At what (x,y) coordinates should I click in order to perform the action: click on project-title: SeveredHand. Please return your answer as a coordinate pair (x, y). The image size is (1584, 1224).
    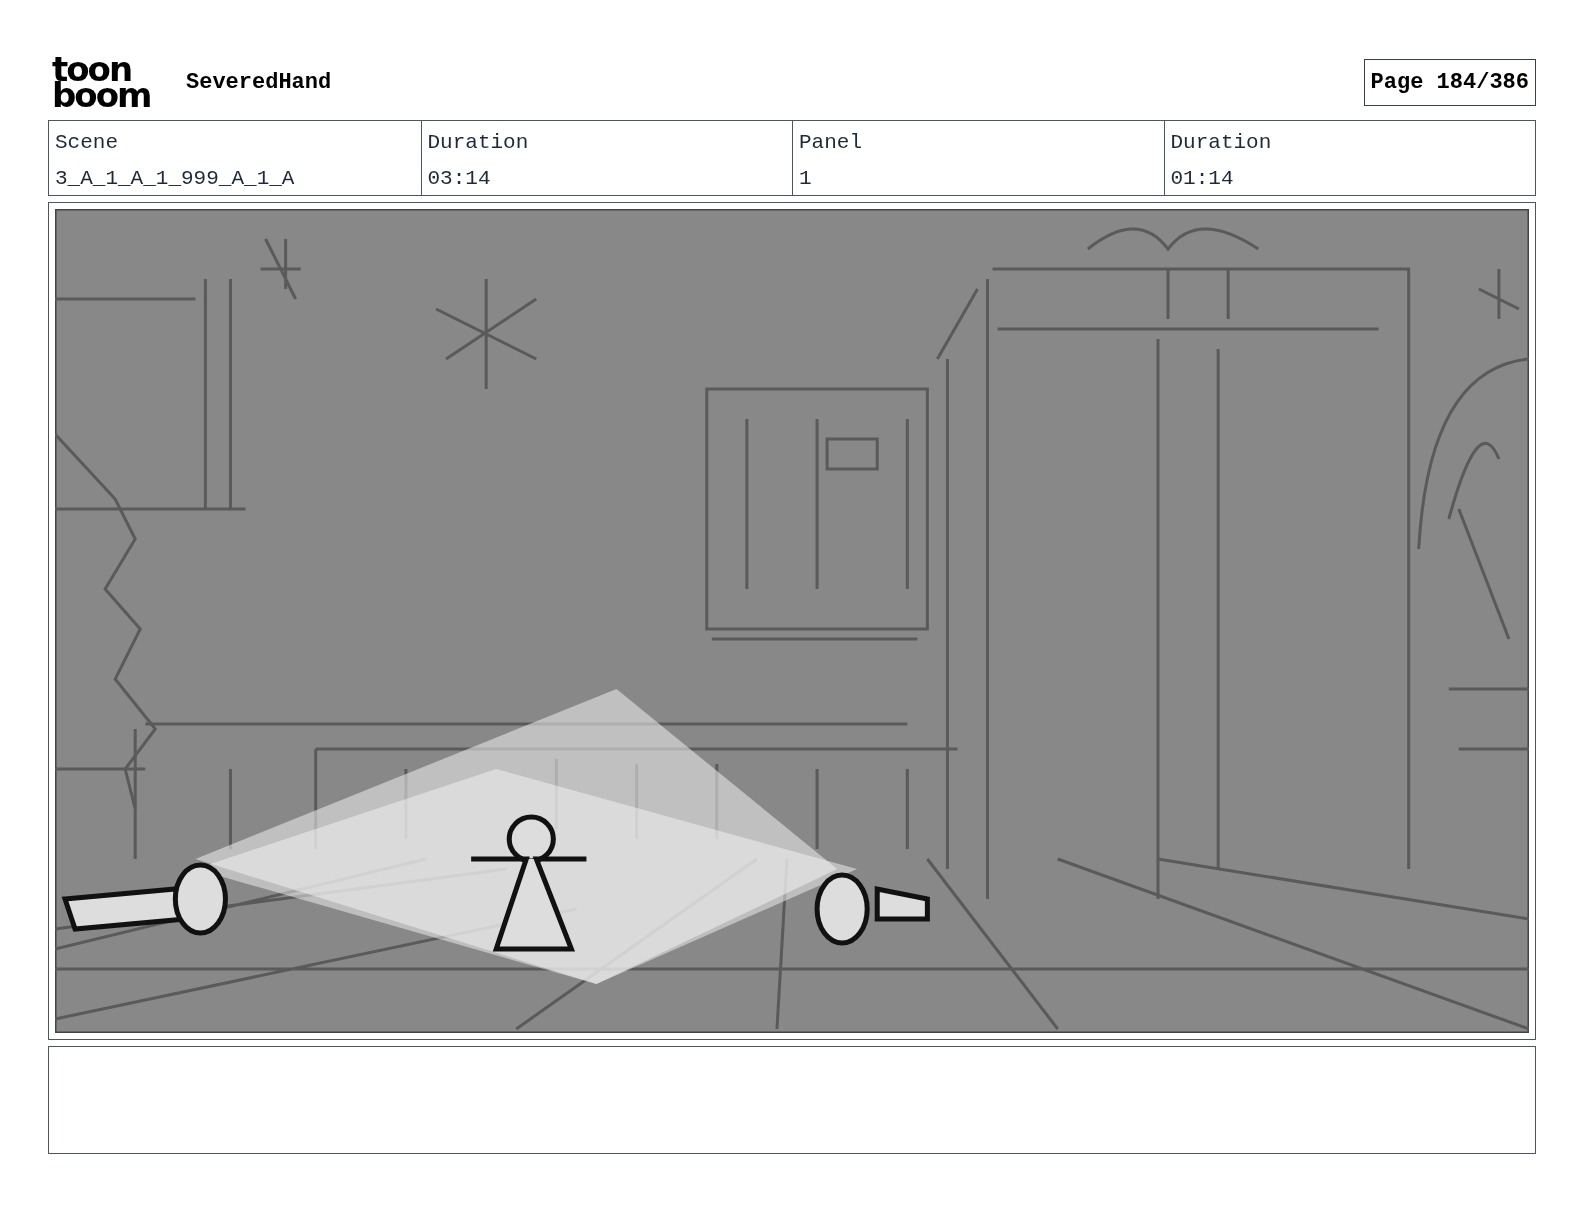
    Looking at the image, I should click on (259, 82).